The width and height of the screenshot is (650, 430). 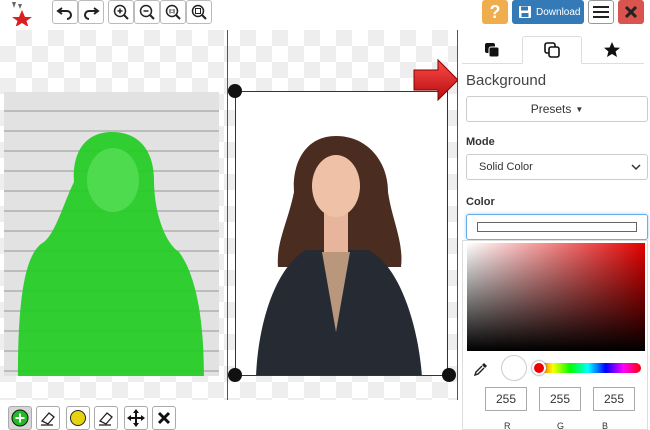 What do you see at coordinates (557, 167) in the screenshot?
I see `mode-select: Solid Color` at bounding box center [557, 167].